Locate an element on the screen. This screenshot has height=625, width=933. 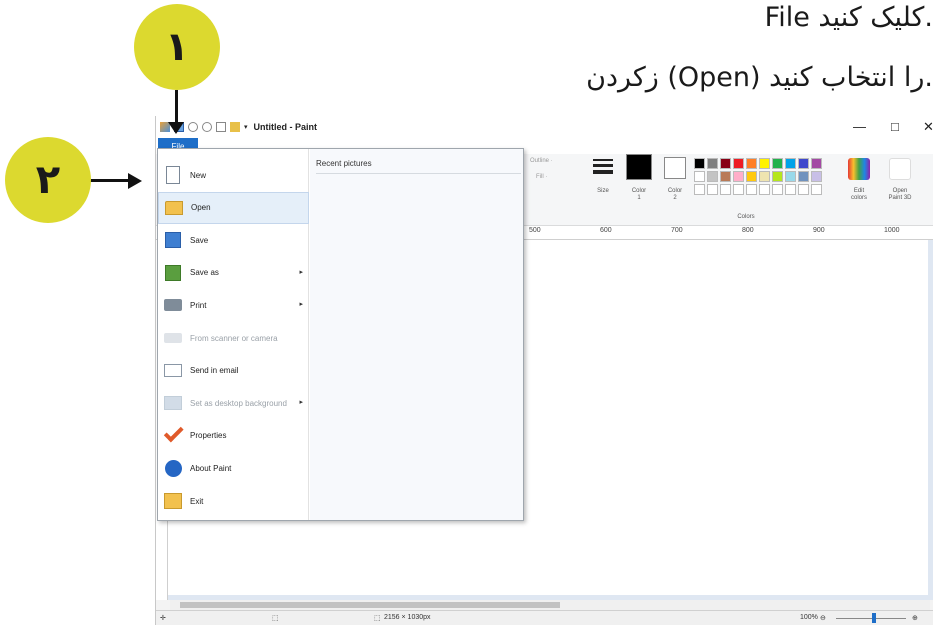
ruler-tick-label: 800 is located at coordinates (748, 230).